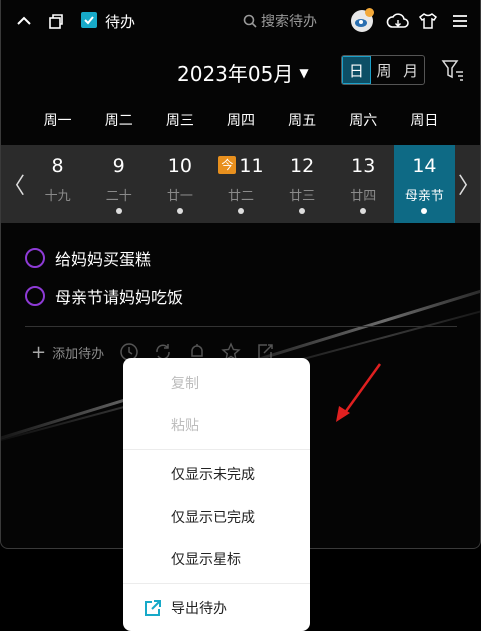 This screenshot has height=631, width=481. Describe the element at coordinates (213, 518) in the screenshot. I see `menu-item-label: 仅显示已完成` at that location.